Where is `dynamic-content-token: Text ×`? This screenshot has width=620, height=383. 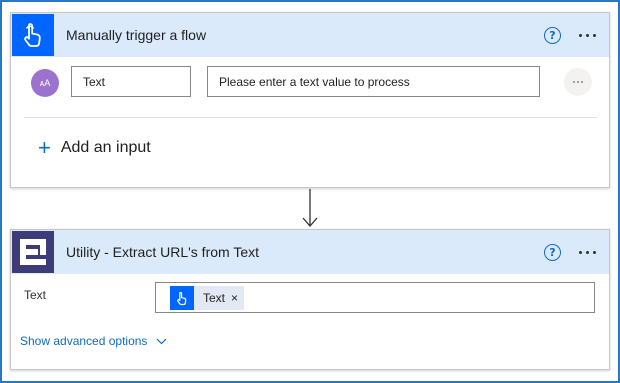 dynamic-content-token: Text × is located at coordinates (207, 298).